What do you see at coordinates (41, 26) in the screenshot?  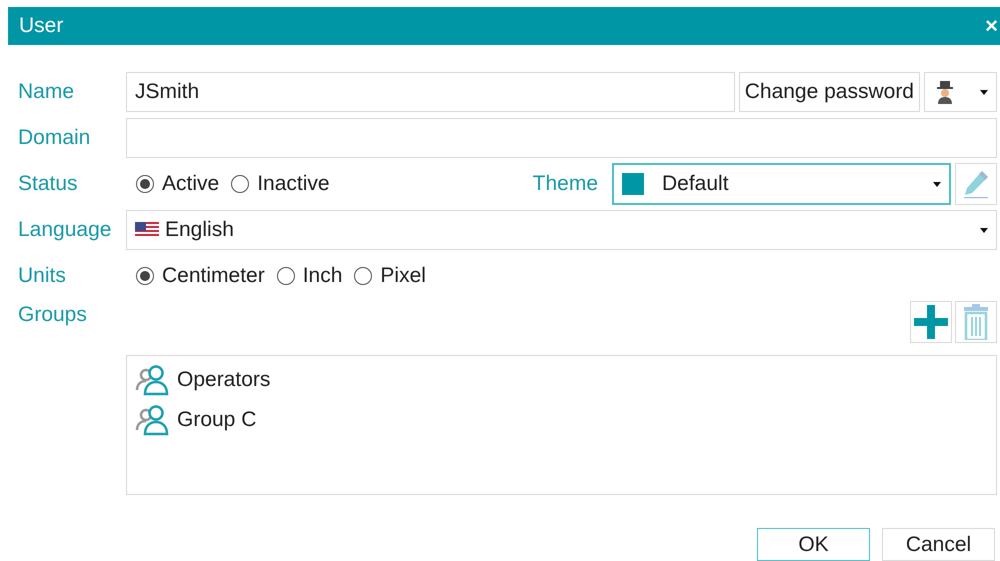 I see `window-title: User` at bounding box center [41, 26].